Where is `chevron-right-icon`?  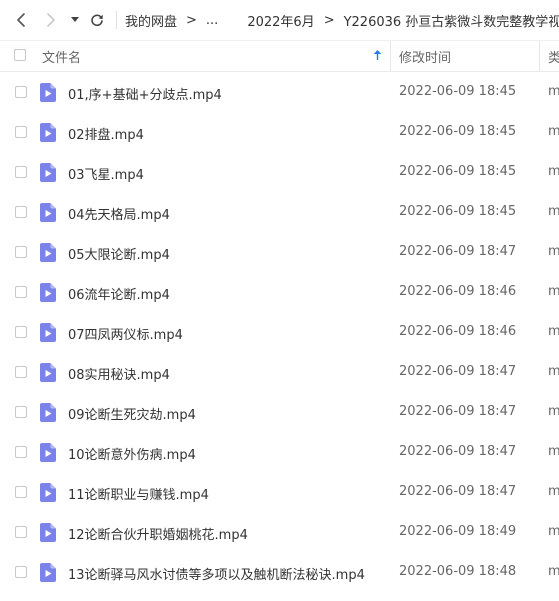
chevron-right-icon is located at coordinates (51, 20).